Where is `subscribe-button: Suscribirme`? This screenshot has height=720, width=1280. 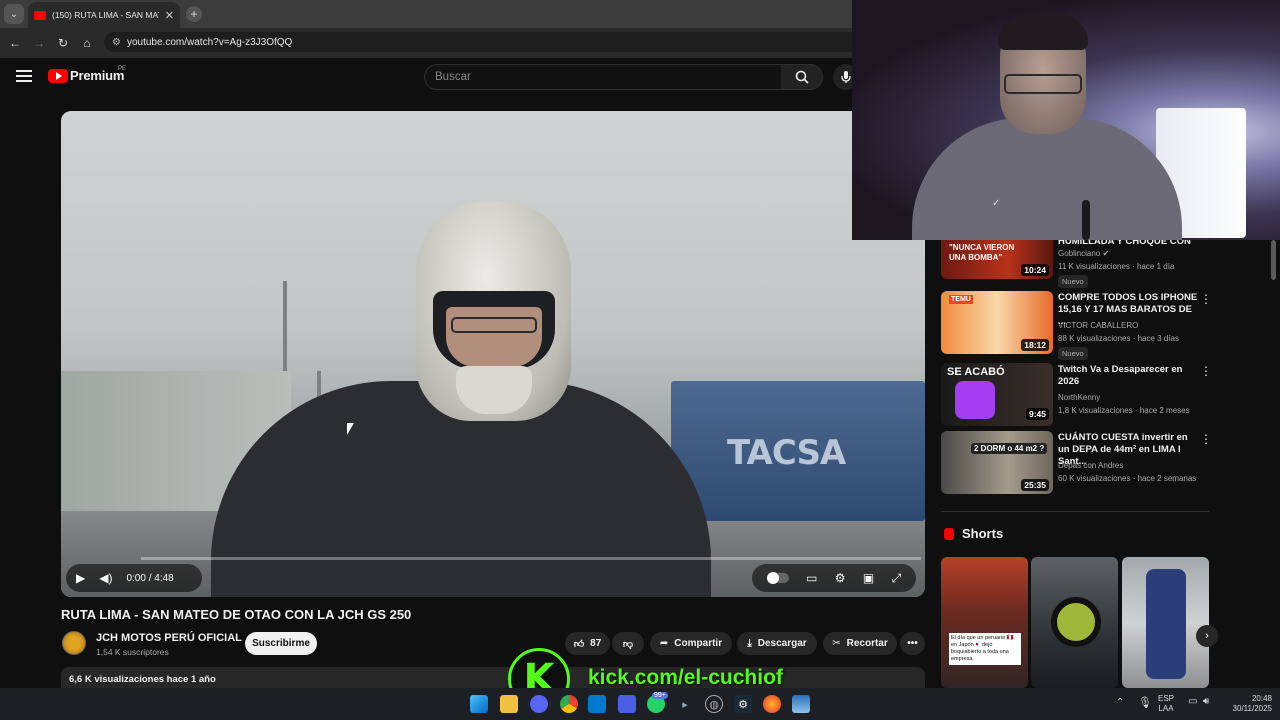 subscribe-button: Suscribirme is located at coordinates (281, 643).